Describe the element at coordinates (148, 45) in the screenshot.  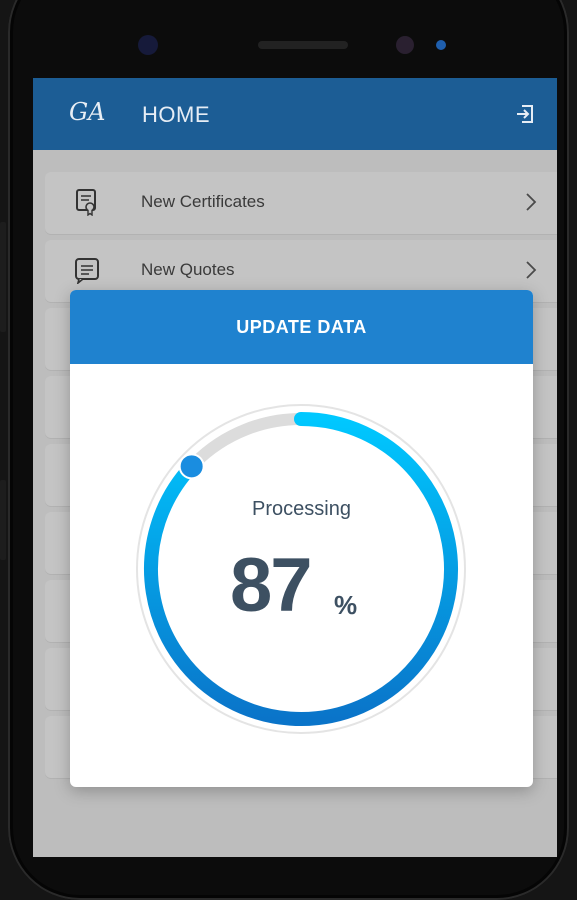
I see `front-camera-icon` at that location.